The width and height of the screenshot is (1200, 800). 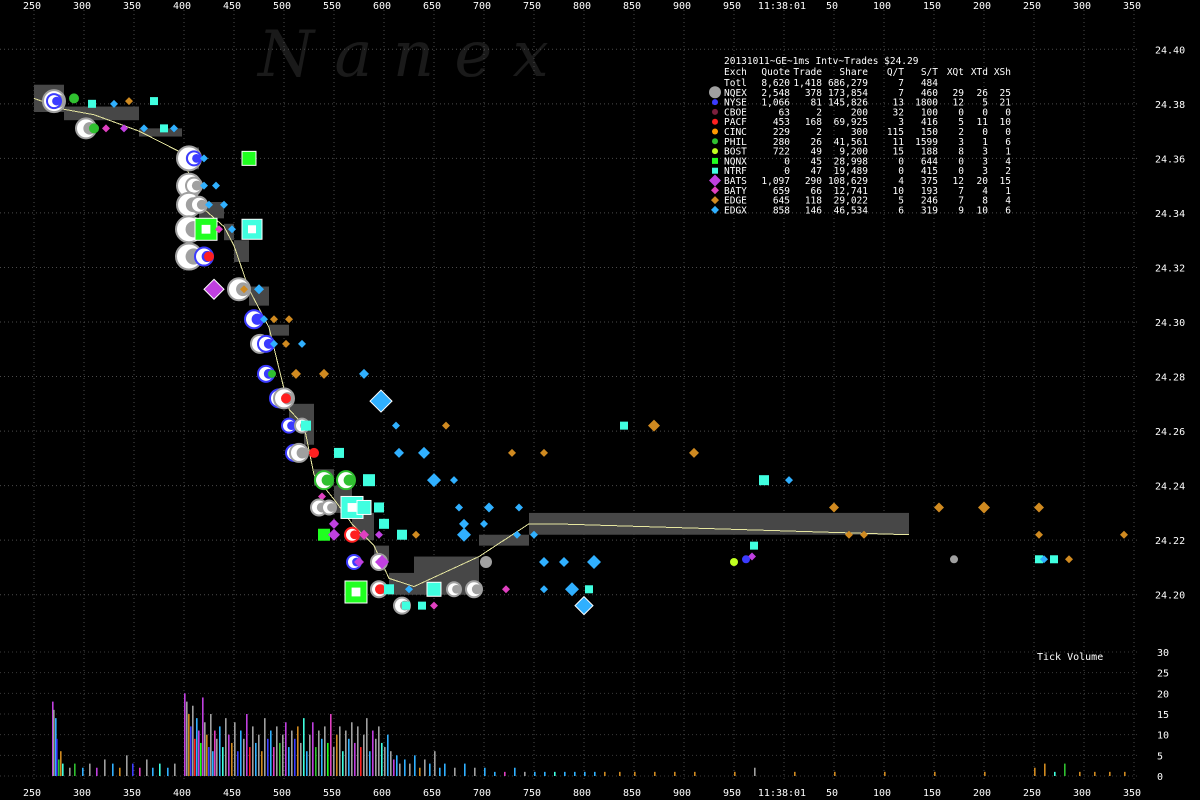 I want to click on legend-icon-nyse, so click(x=715, y=102).